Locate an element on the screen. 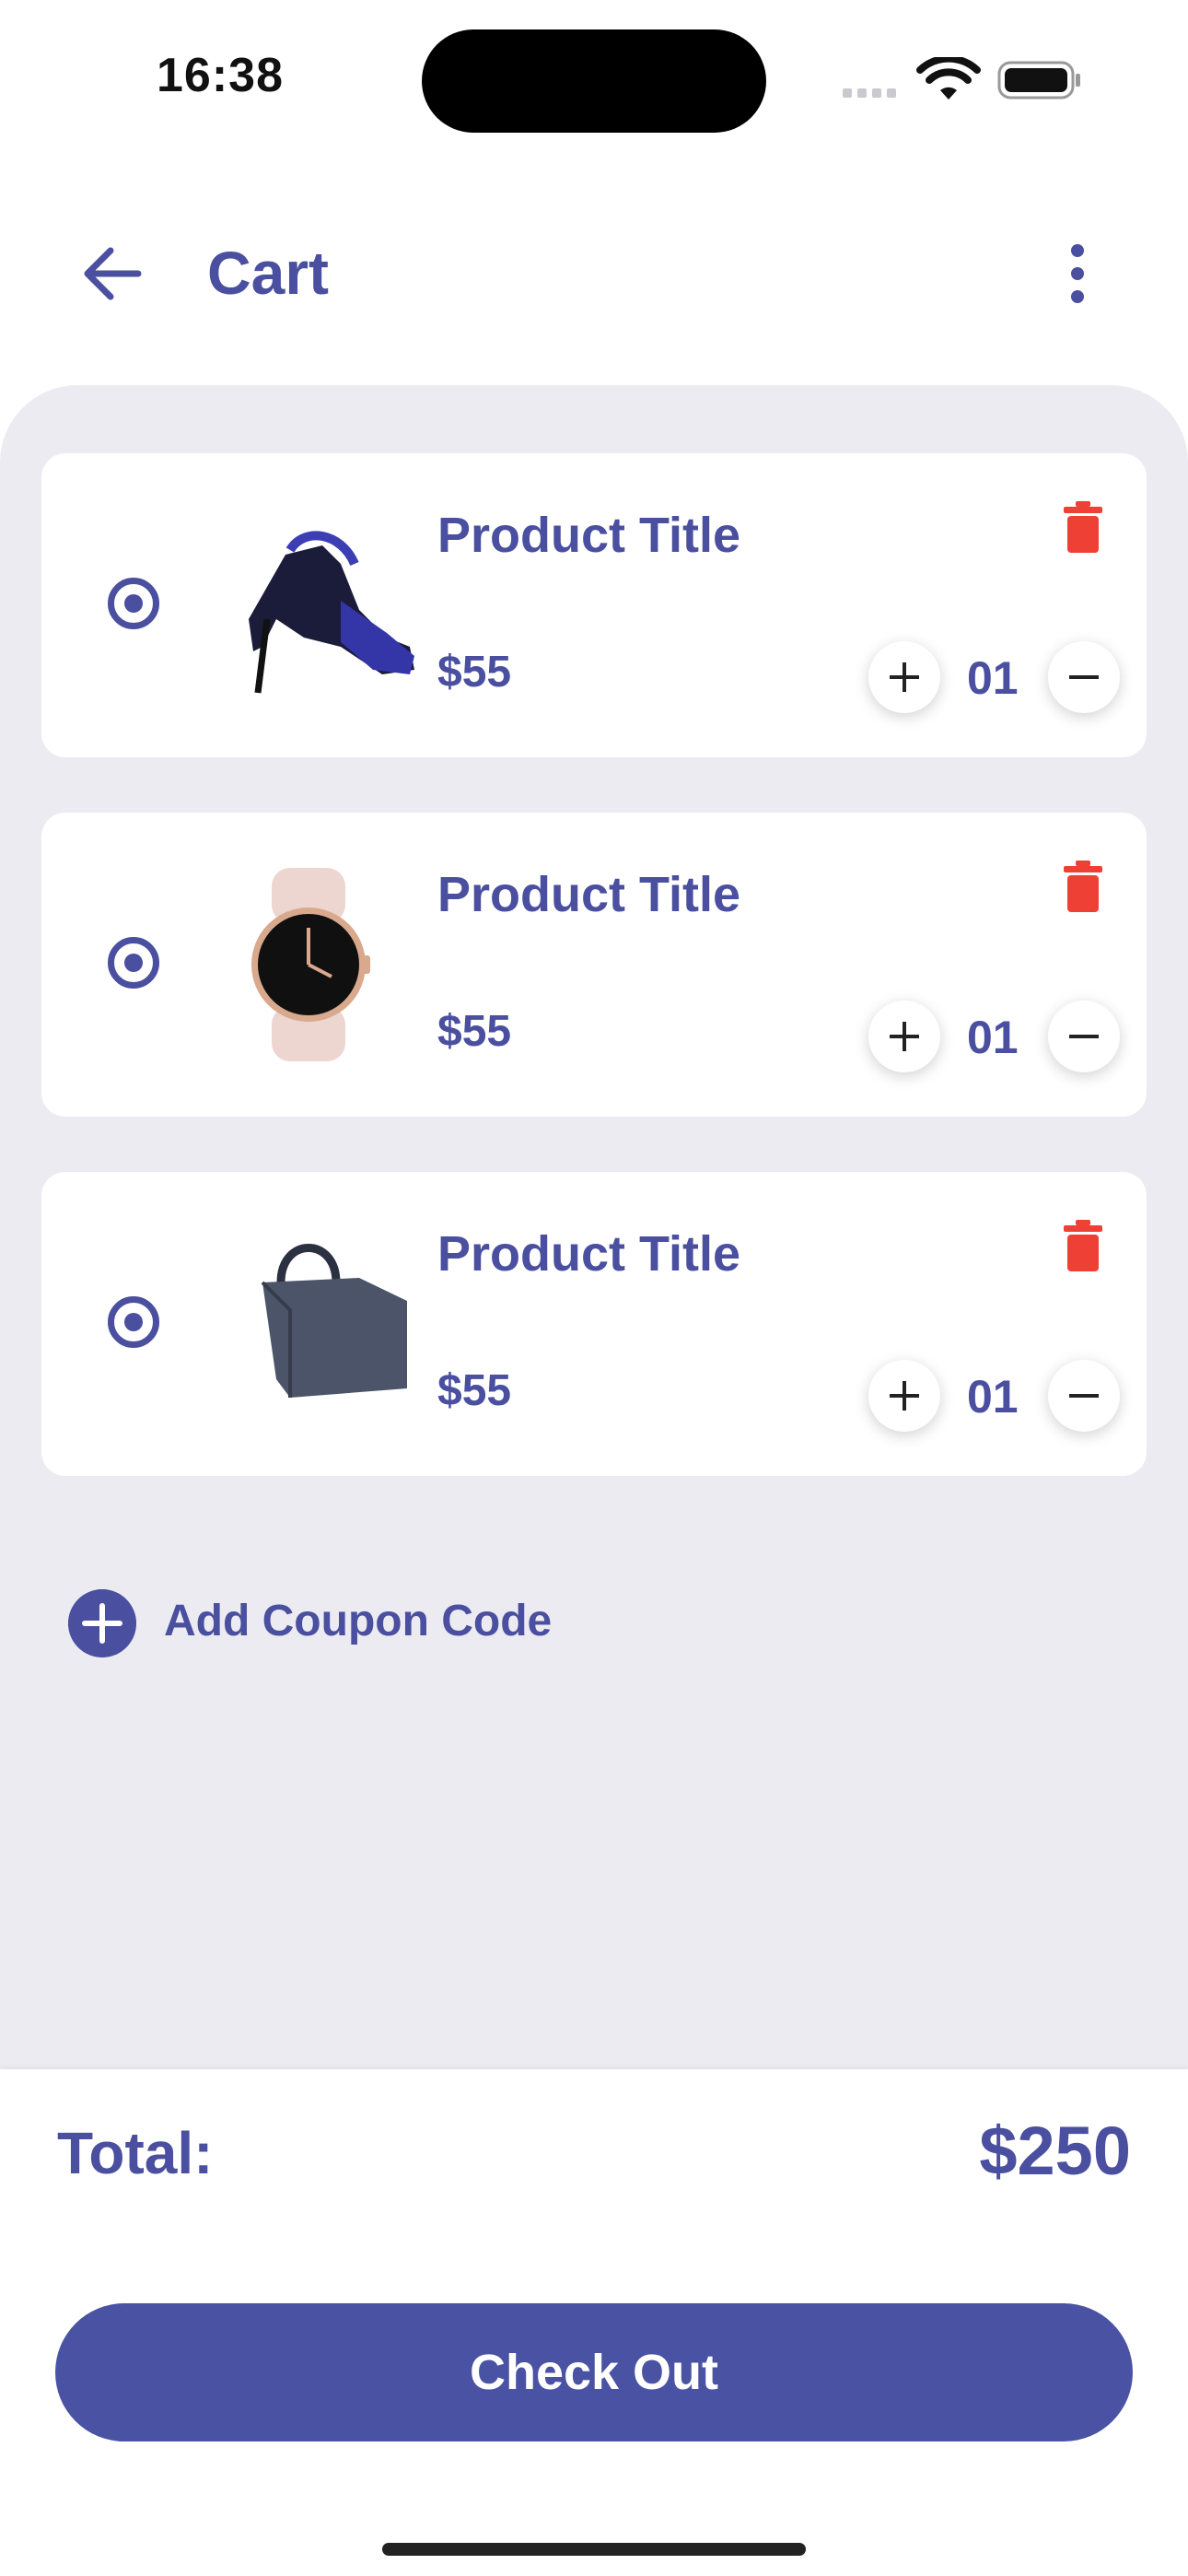  battery-icon is located at coordinates (1038, 80).